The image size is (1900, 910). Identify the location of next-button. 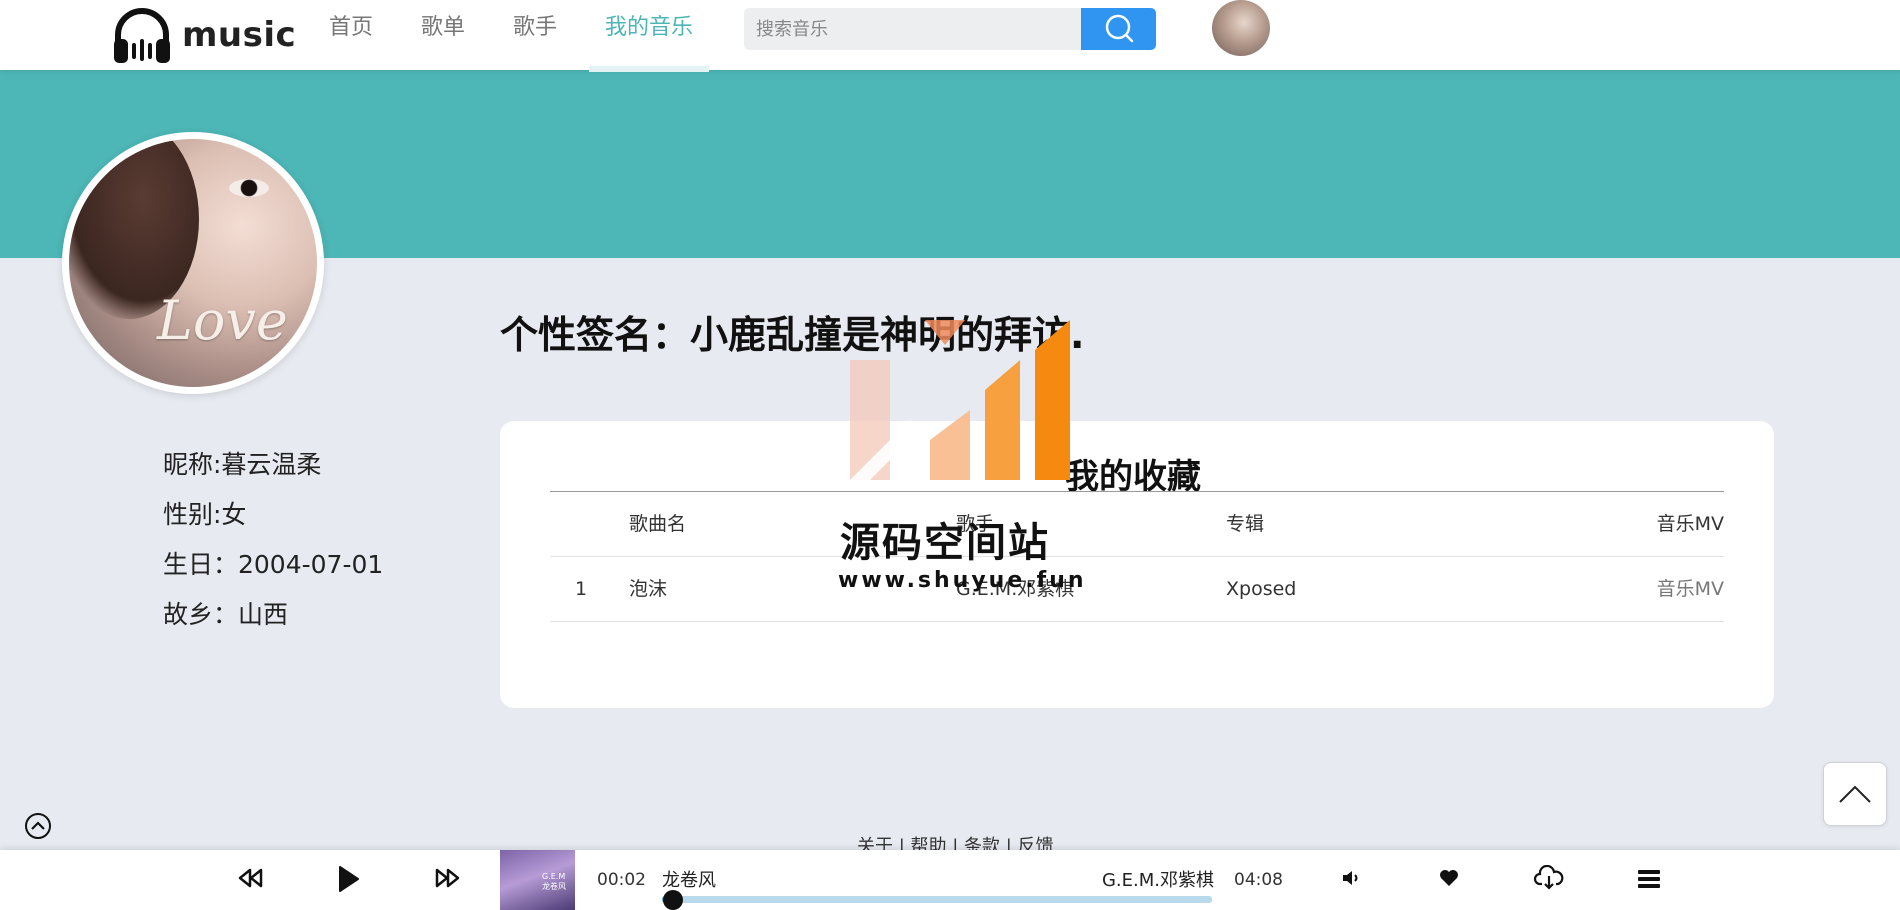
(448, 878).